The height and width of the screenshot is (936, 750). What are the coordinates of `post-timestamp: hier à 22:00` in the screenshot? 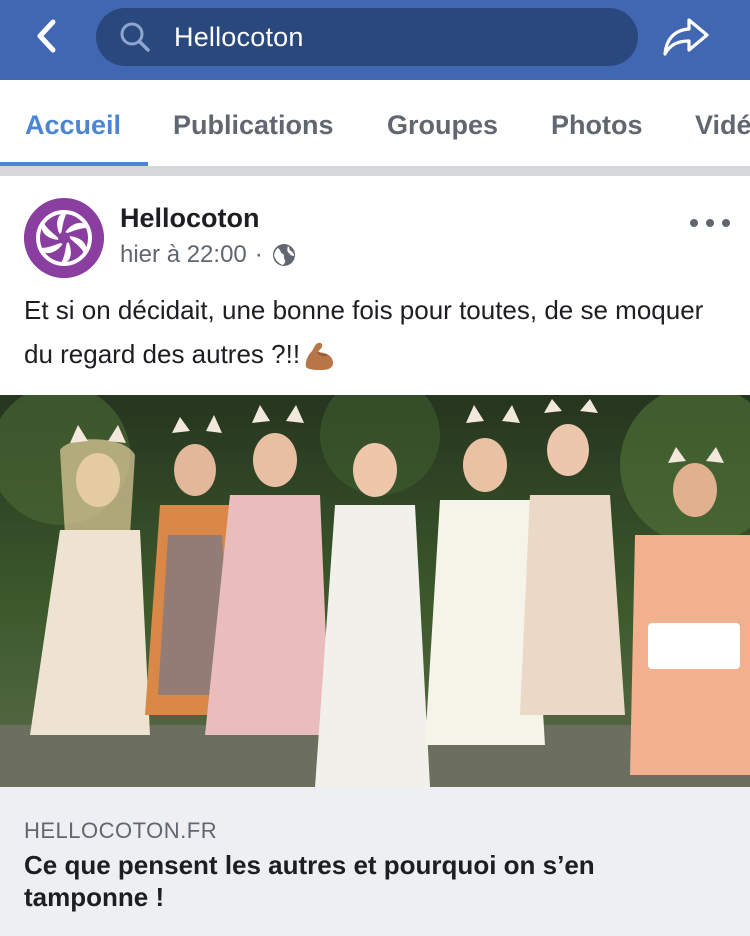 It's located at (183, 255).